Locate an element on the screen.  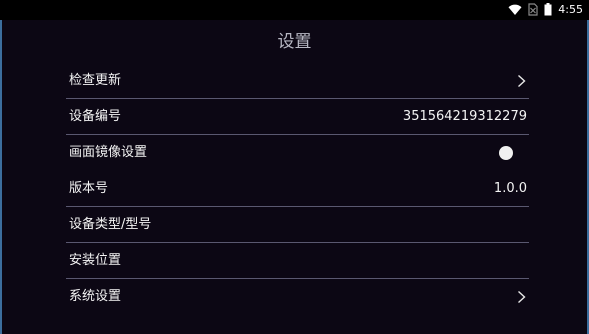
row-label: 画面镜像设置 is located at coordinates (108, 152).